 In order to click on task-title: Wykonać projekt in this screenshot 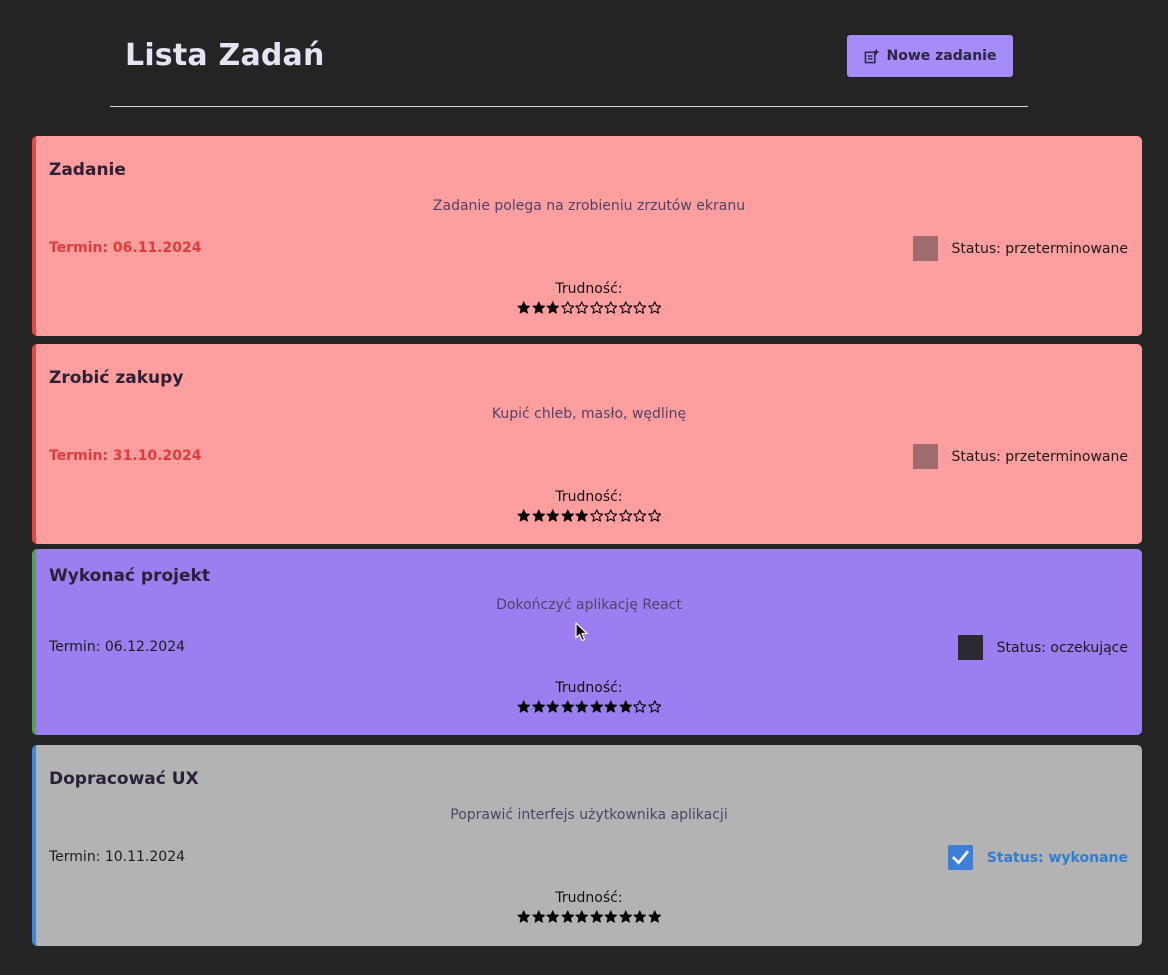, I will do `click(129, 576)`.